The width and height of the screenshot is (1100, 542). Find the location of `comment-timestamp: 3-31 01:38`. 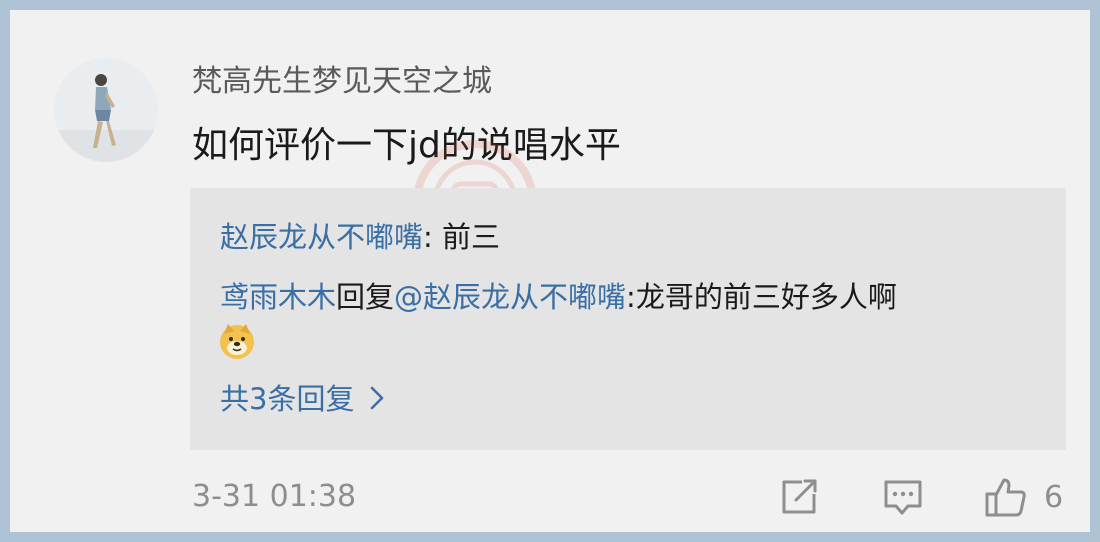

comment-timestamp: 3-31 01:38 is located at coordinates (274, 496).